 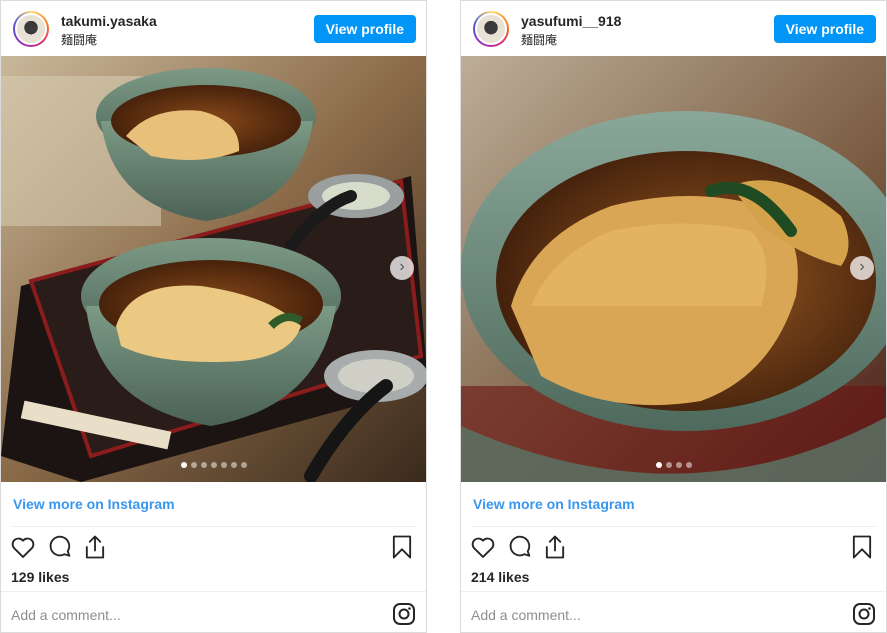 What do you see at coordinates (109, 21) in the screenshot?
I see `username: takumi.yasaka` at bounding box center [109, 21].